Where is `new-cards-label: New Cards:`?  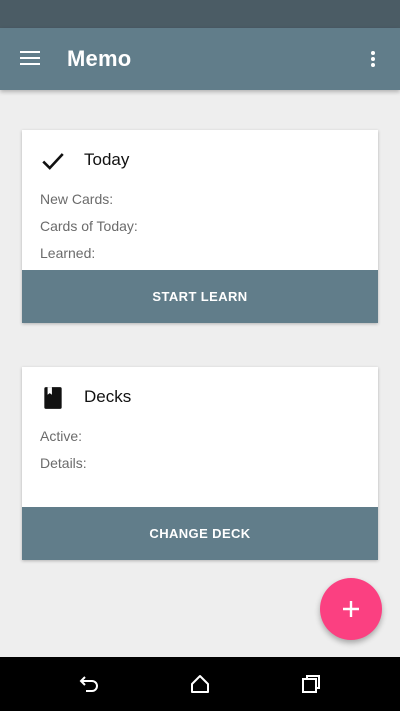 new-cards-label: New Cards: is located at coordinates (77, 199).